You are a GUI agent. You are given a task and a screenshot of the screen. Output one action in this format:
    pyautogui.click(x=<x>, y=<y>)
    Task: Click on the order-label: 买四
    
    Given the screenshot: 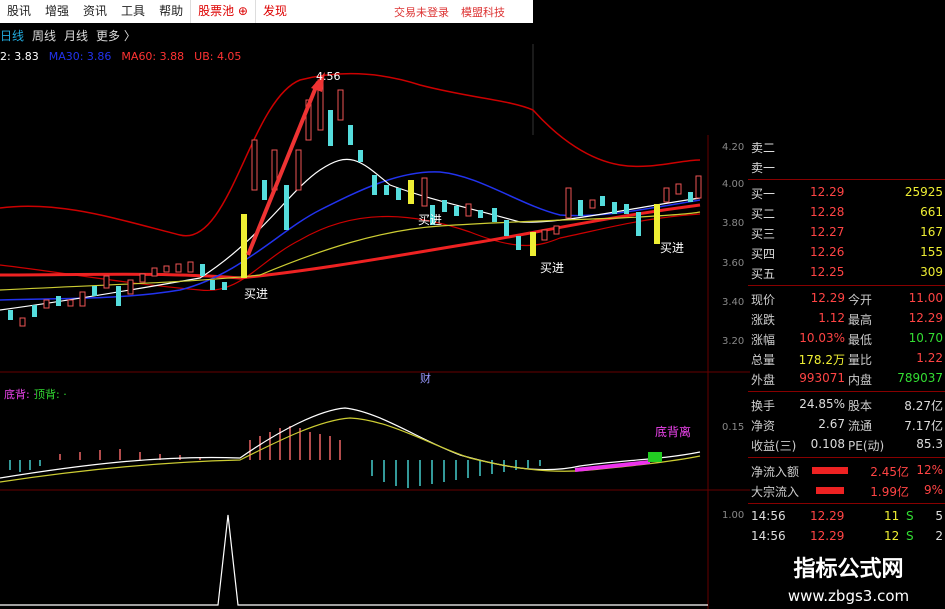 What is the action you would take?
    pyautogui.click(x=763, y=254)
    